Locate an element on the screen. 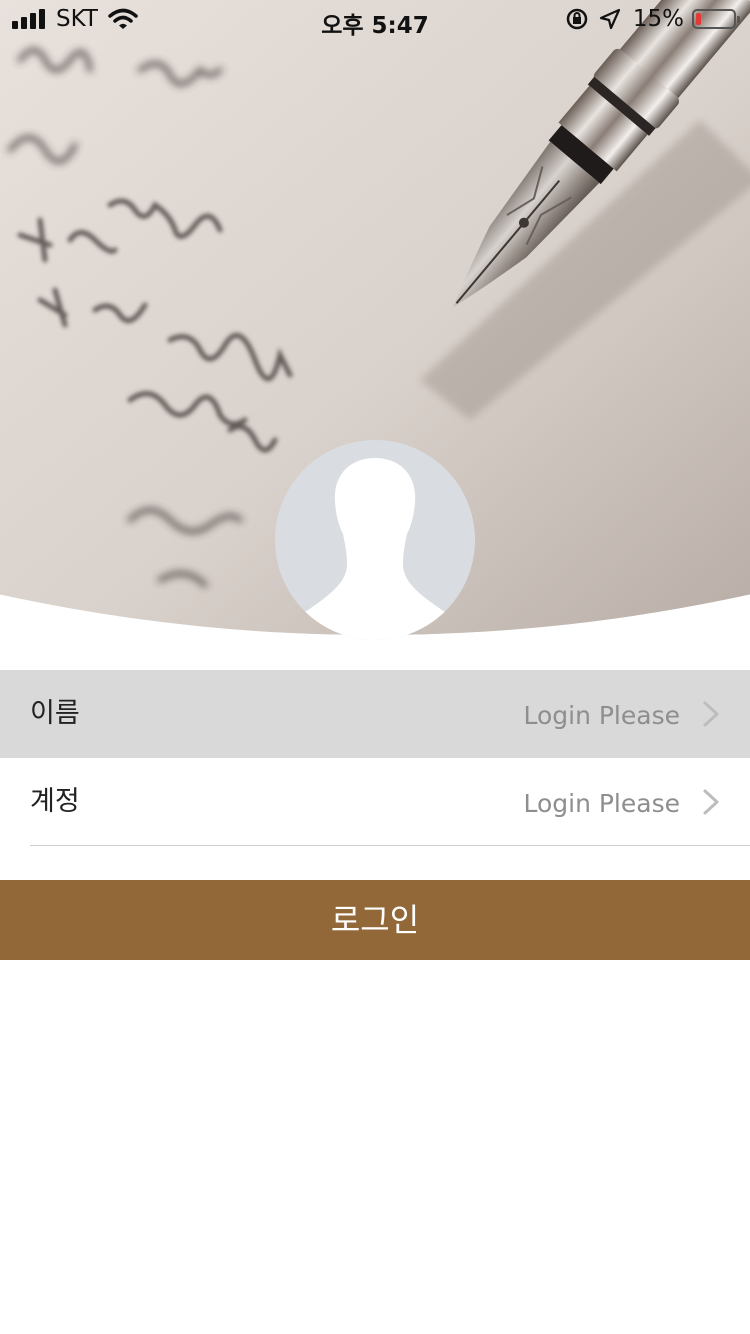 Image resolution: width=750 pixels, height=1334 pixels. row-divider is located at coordinates (390, 845).